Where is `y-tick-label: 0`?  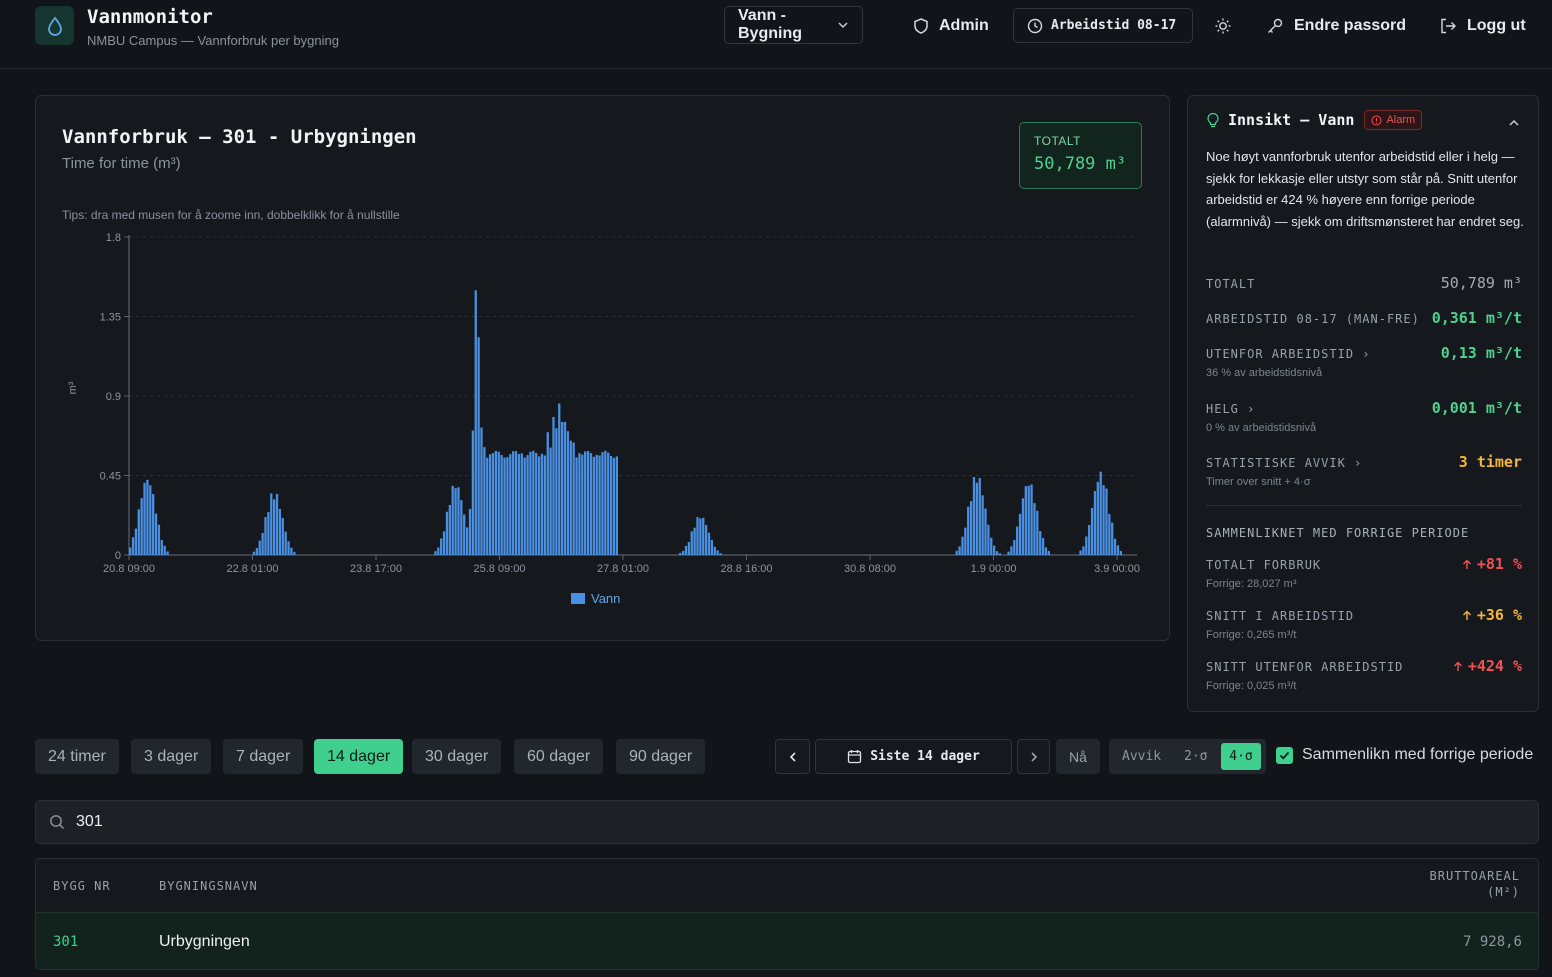 y-tick-label: 0 is located at coordinates (118, 556).